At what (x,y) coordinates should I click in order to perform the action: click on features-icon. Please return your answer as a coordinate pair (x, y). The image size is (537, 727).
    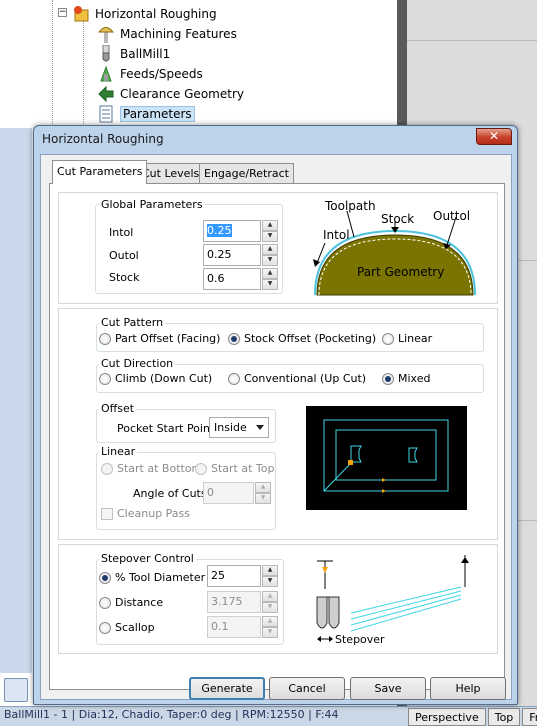
    Looking at the image, I should click on (106, 34).